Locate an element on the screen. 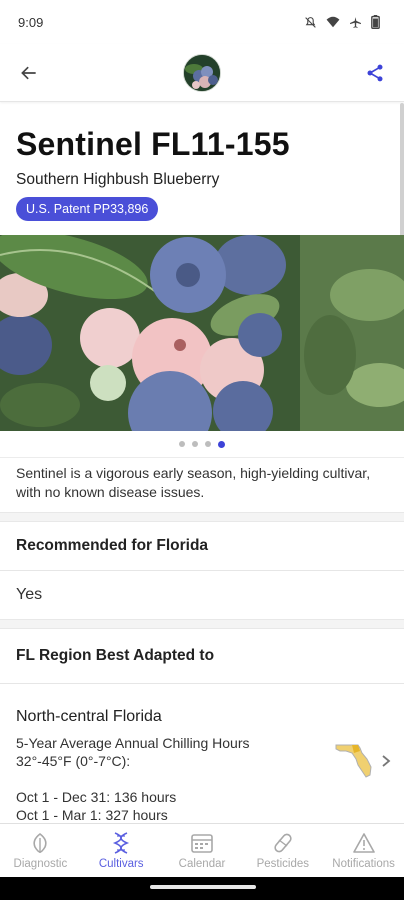 Image resolution: width=404 pixels, height=900 pixels. chill-label-line-1: 5-Year Average Annual Chilling Hours is located at coordinates (133, 743).